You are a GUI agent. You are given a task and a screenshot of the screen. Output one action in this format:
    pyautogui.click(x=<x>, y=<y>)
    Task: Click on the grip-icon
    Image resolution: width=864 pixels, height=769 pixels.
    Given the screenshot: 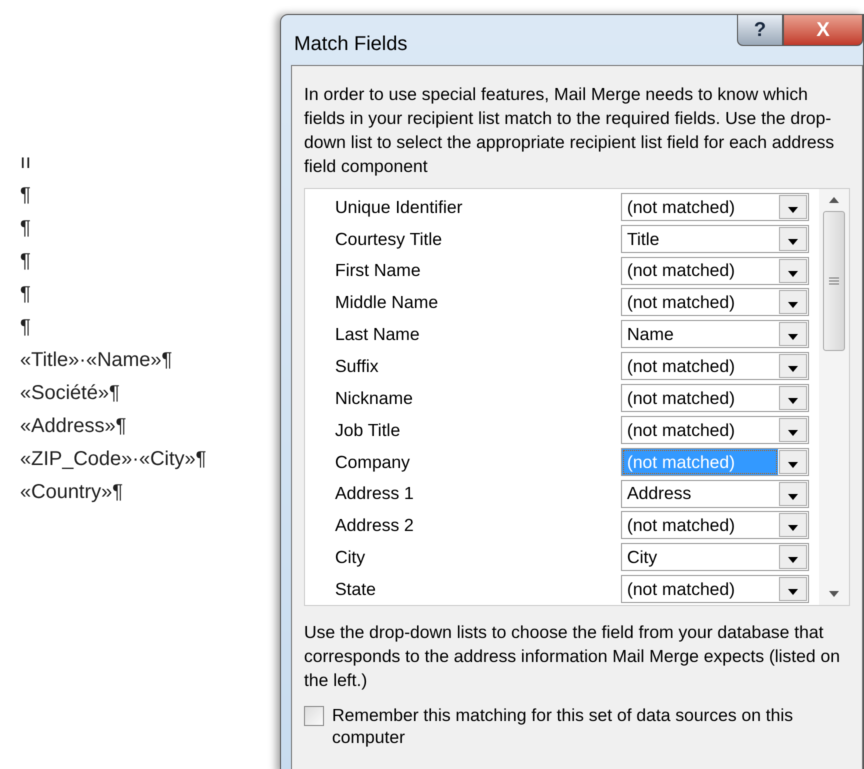 What is the action you would take?
    pyautogui.click(x=834, y=281)
    